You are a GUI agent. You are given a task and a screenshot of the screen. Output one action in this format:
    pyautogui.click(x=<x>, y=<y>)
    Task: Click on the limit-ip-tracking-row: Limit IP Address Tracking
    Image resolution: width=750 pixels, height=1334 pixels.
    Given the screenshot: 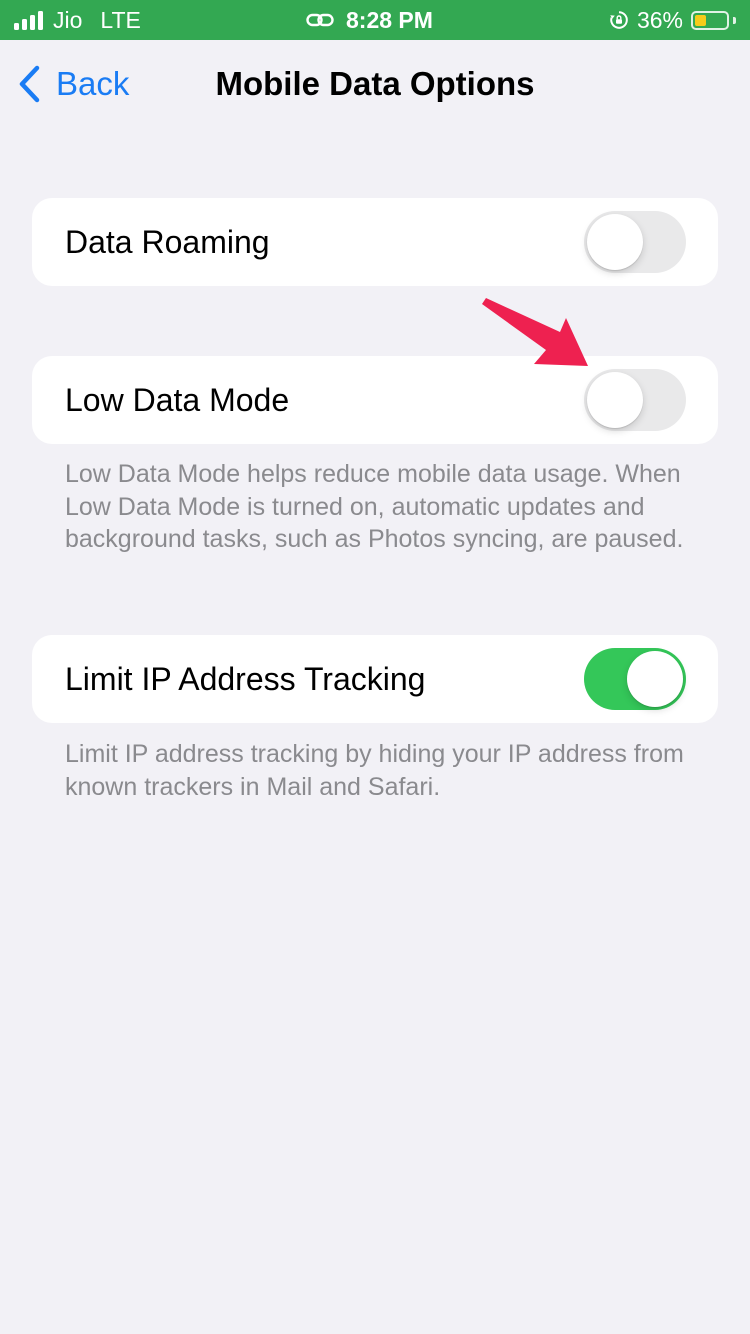 What is the action you would take?
    pyautogui.click(x=375, y=679)
    